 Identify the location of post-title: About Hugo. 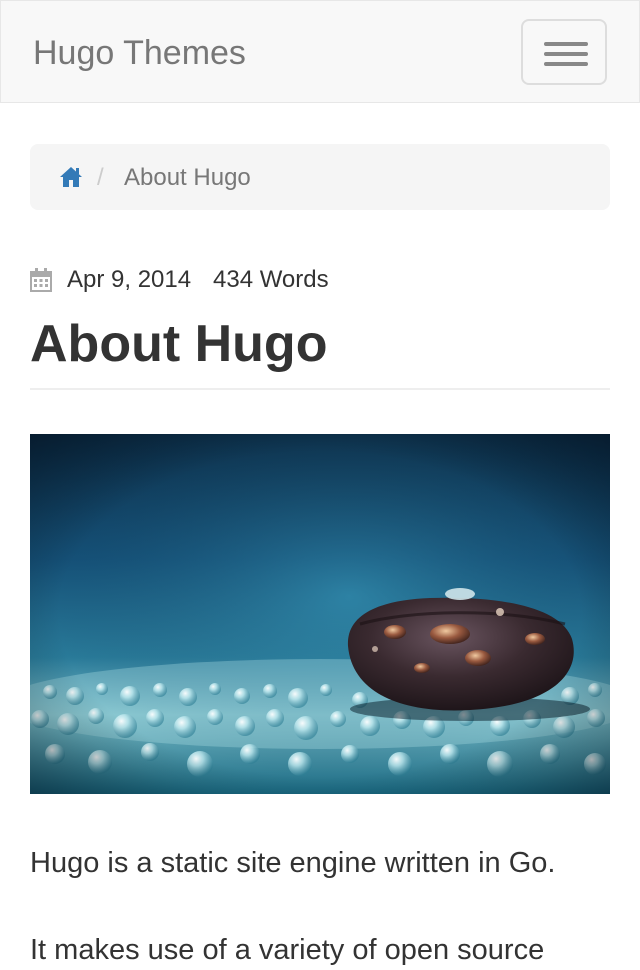
(179, 344).